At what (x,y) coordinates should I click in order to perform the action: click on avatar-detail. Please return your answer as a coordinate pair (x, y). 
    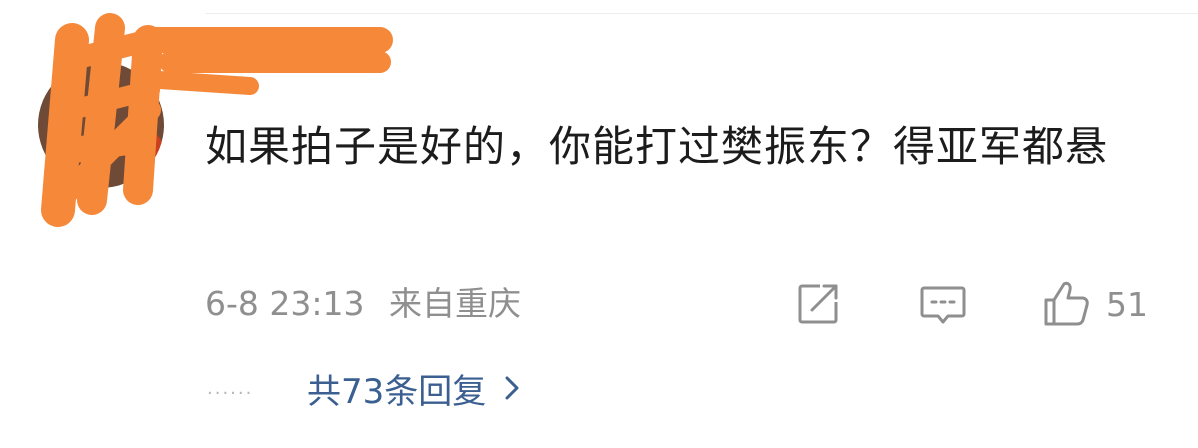
    Looking at the image, I should click on (149, 152).